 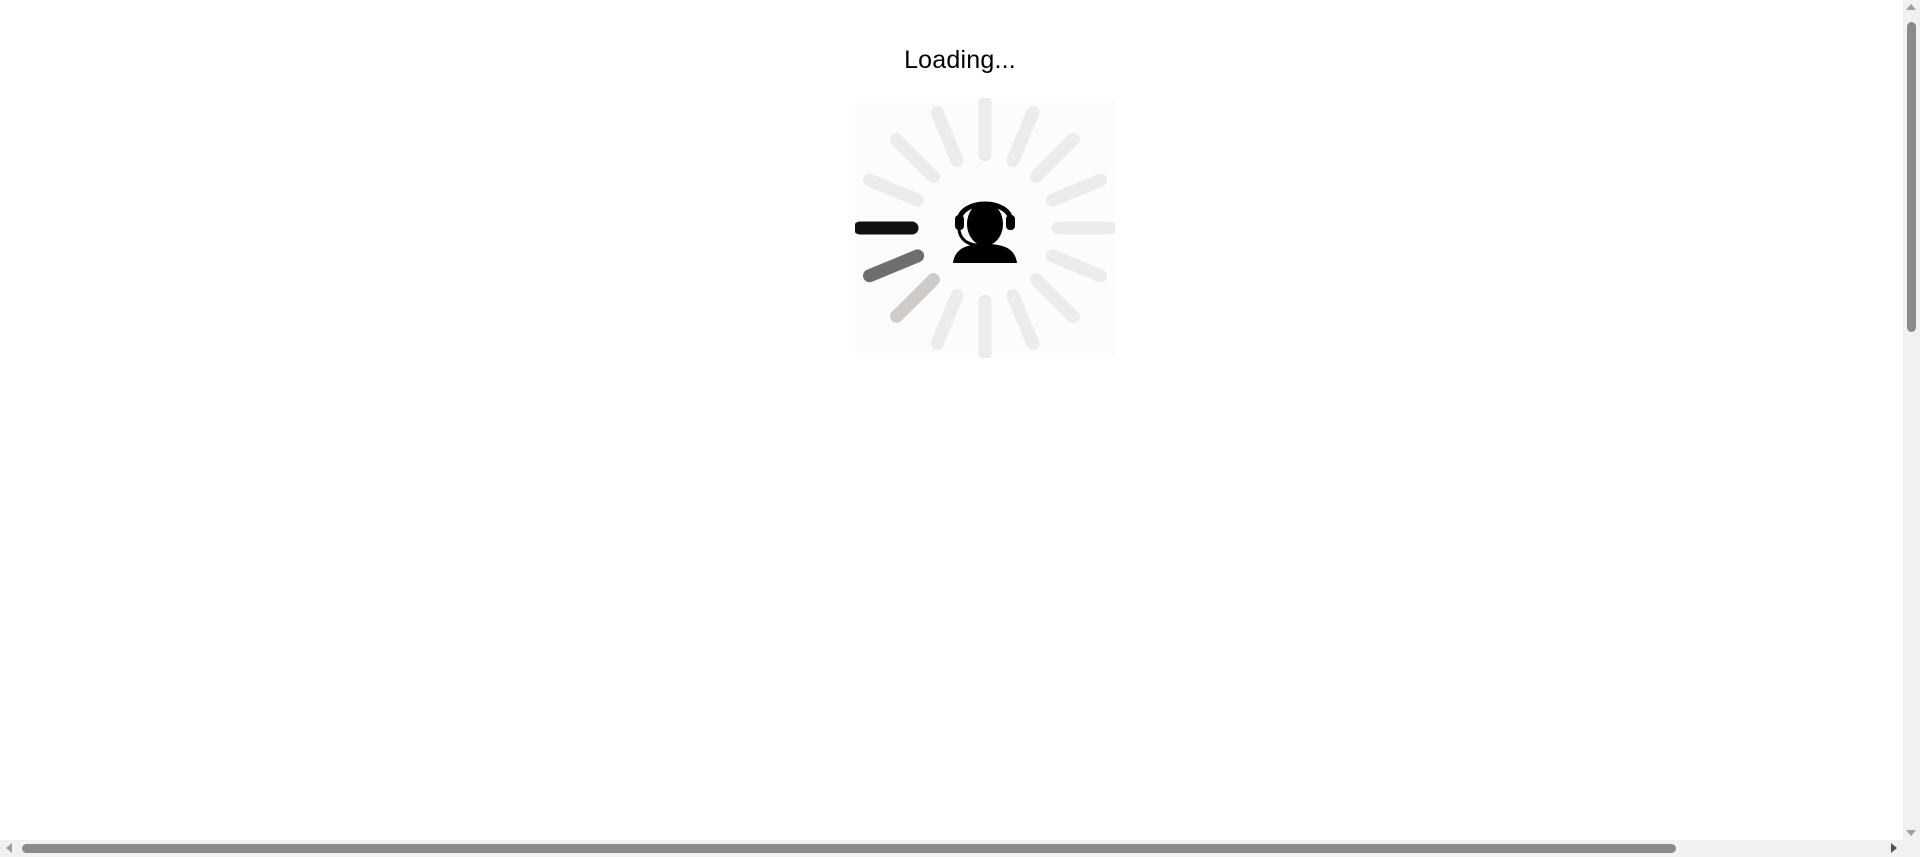 What do you see at coordinates (1911, 7) in the screenshot?
I see `scroll-up-arrow-icon` at bounding box center [1911, 7].